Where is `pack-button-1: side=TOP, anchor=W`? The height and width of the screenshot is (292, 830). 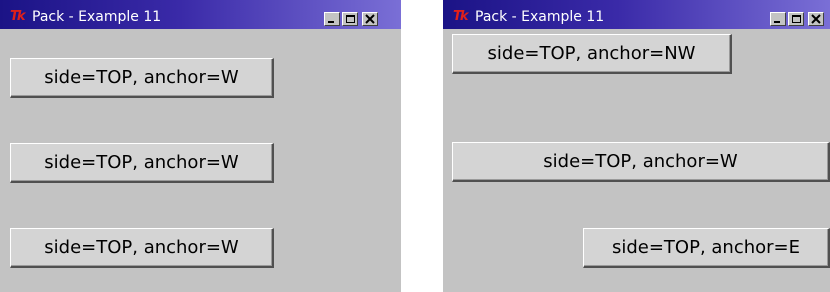
pack-button-1: side=TOP, anchor=W is located at coordinates (142, 78).